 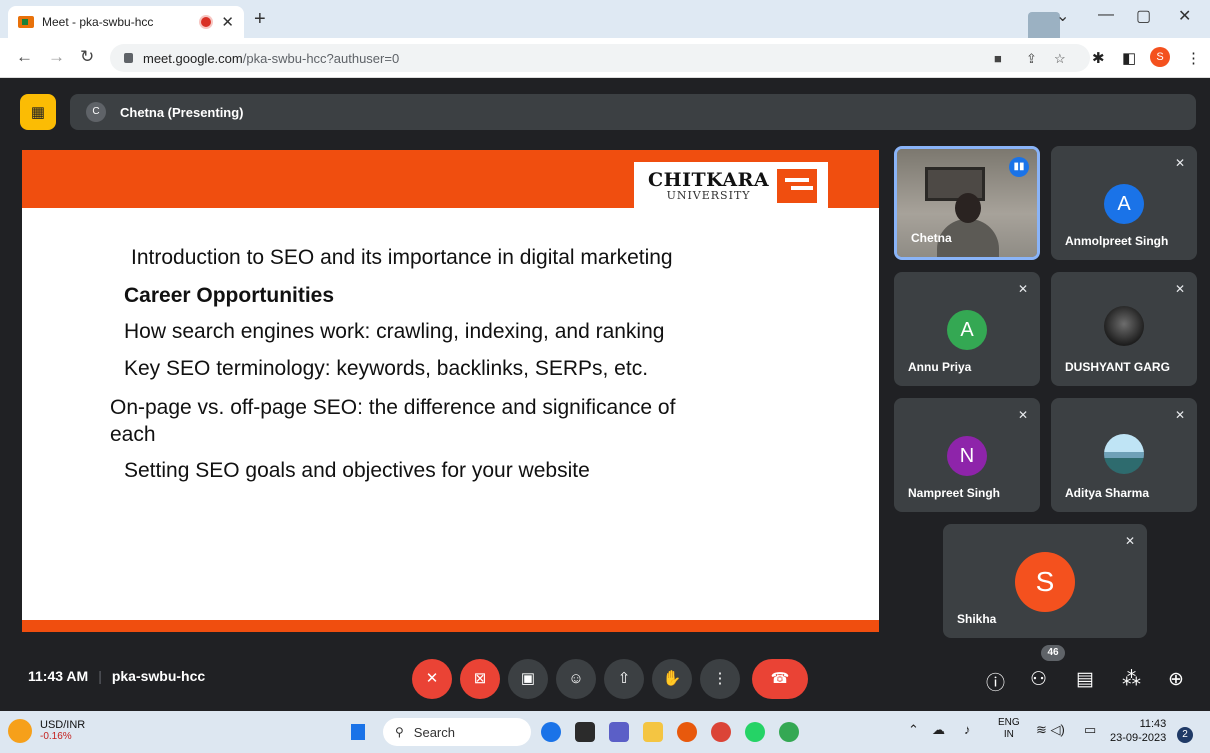 What do you see at coordinates (133, 434) in the screenshot?
I see `slide-line: each` at bounding box center [133, 434].